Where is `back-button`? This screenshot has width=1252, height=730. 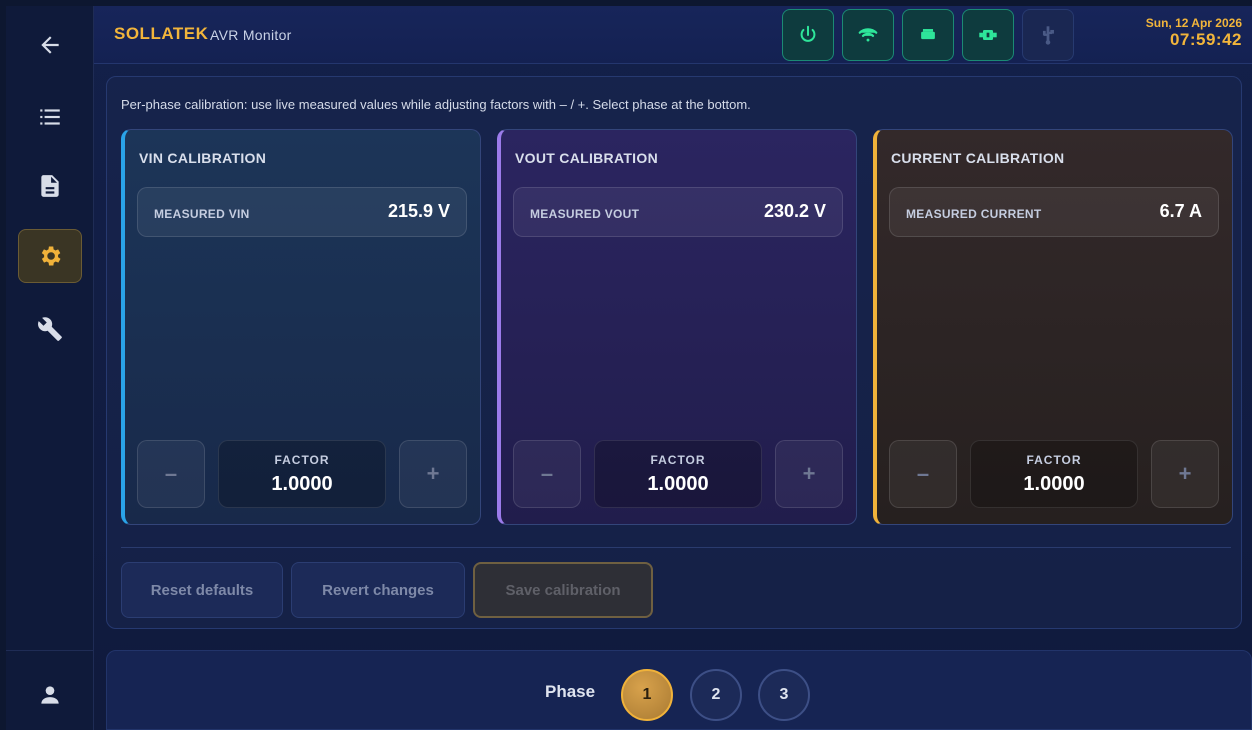 back-button is located at coordinates (50, 45).